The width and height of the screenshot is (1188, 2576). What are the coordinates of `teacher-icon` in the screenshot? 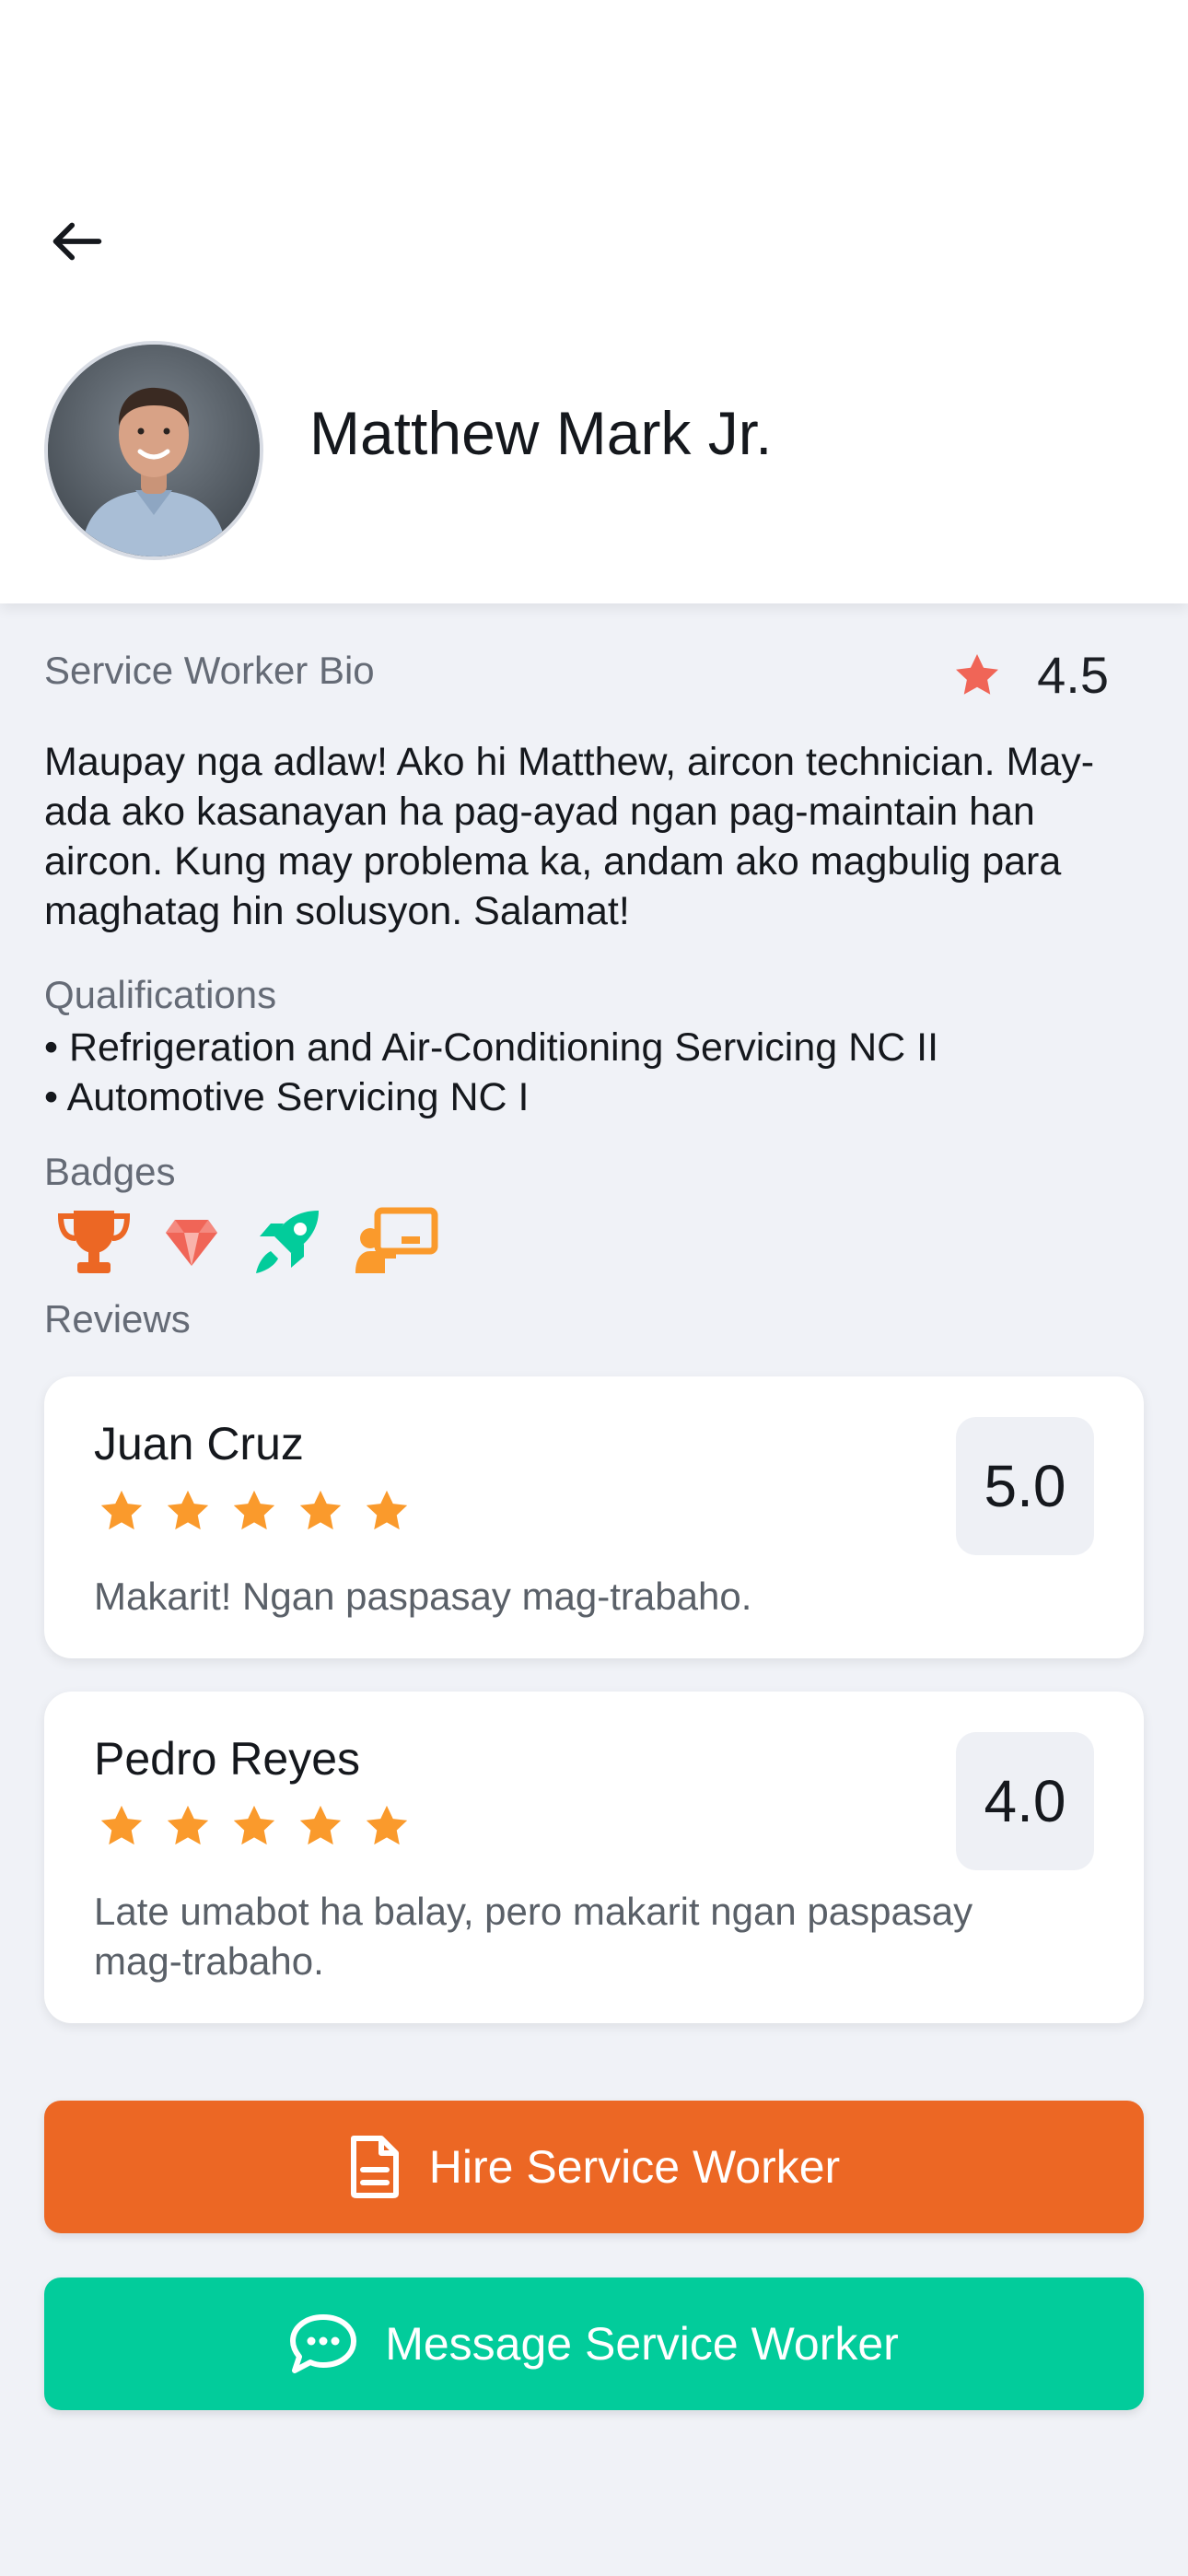 It's located at (396, 1242).